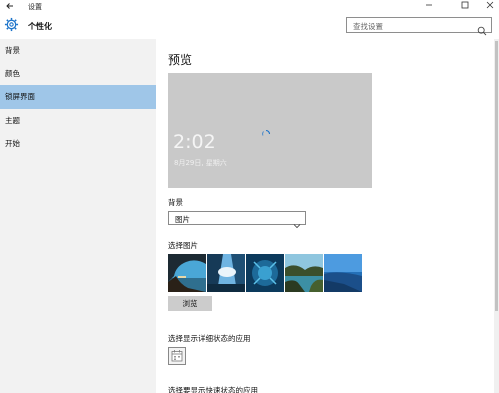 The height and width of the screenshot is (393, 499). Describe the element at coordinates (11, 24) in the screenshot. I see `gear-icon` at that location.